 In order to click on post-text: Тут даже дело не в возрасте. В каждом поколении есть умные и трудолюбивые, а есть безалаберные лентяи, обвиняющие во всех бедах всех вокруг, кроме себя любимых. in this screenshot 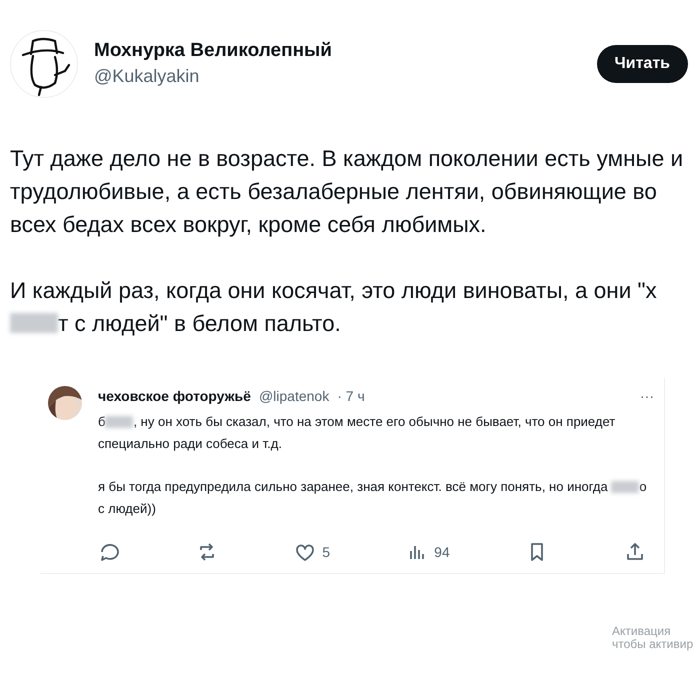, I will do `click(347, 192)`.